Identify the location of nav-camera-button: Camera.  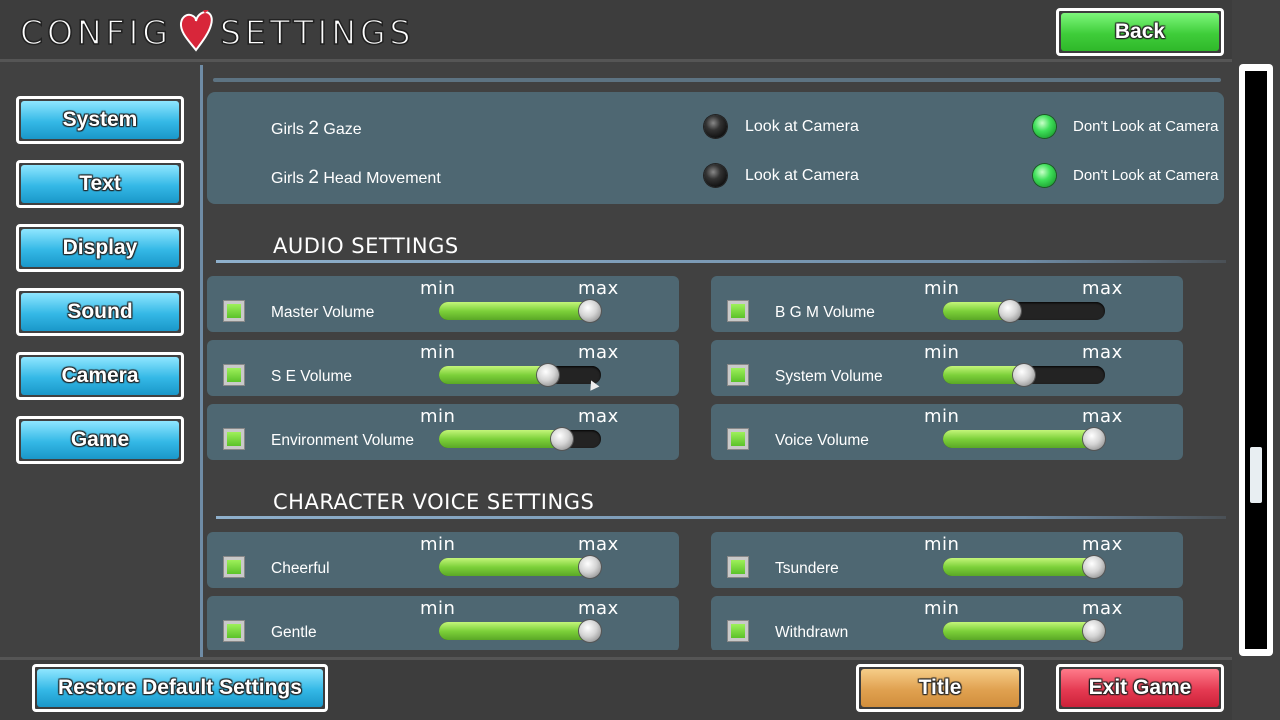
(100, 376).